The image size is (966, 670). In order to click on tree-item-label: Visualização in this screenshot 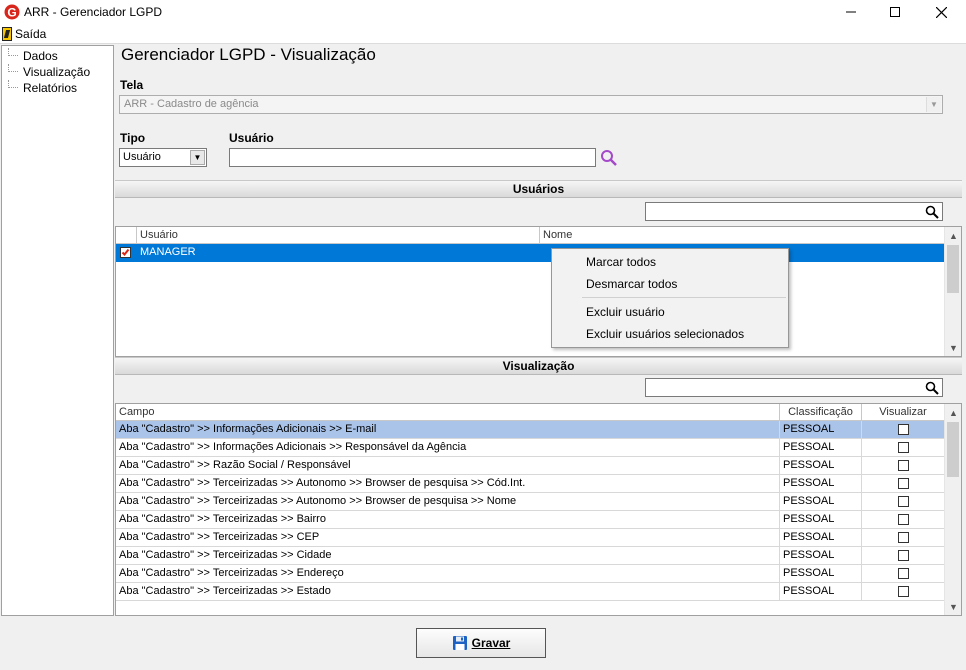, I will do `click(57, 72)`.